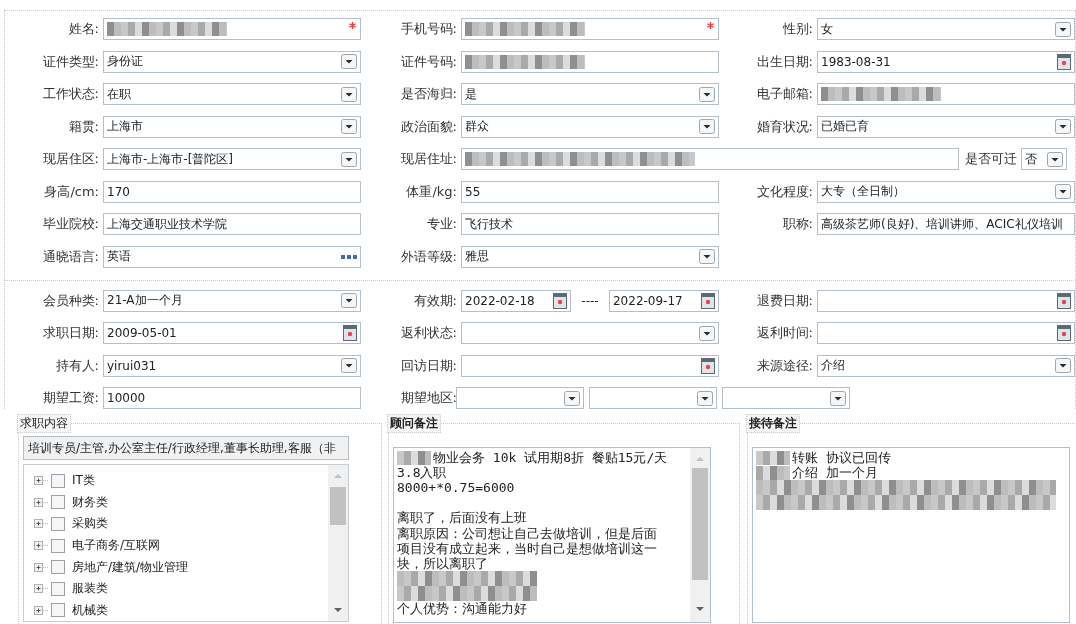  Describe the element at coordinates (428, 333) in the screenshot. I see `field-label: 返利状态:` at that location.